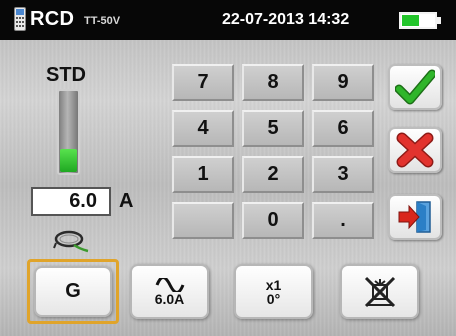 The width and height of the screenshot is (456, 336). I want to click on std-label: STD, so click(66, 75).